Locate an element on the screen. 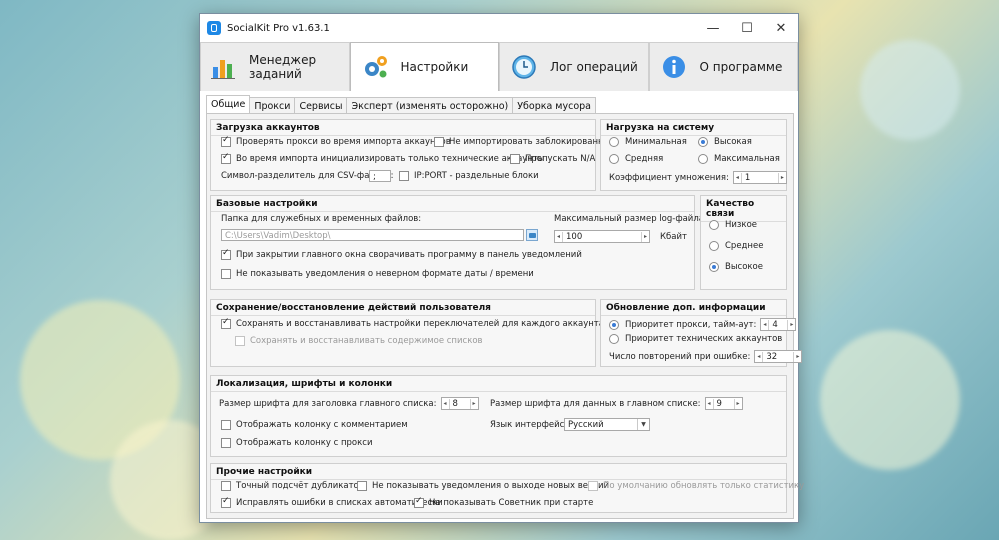 The height and width of the screenshot is (540, 999). log-size-stepper: ◂ 100 ▸ is located at coordinates (602, 236).